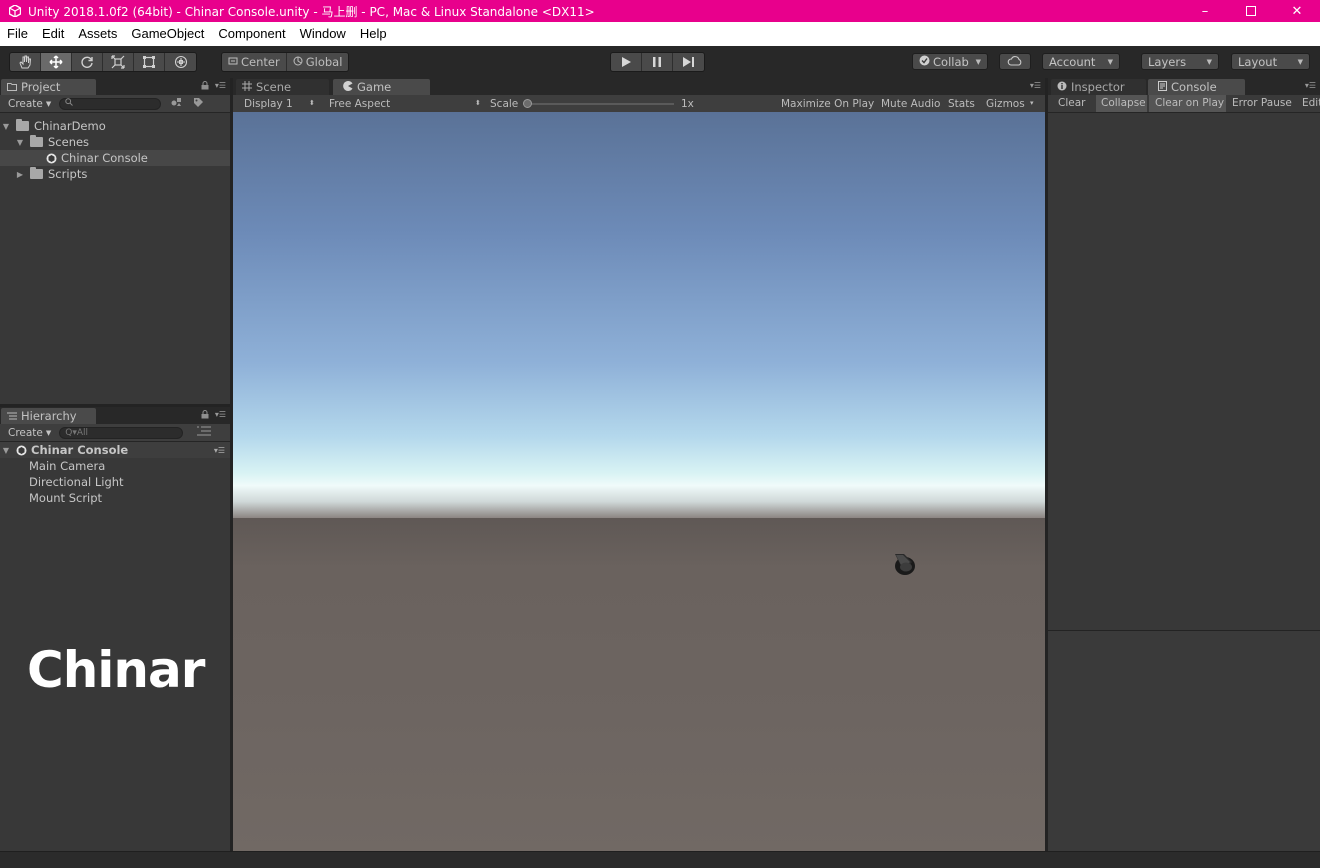 This screenshot has width=1320, height=868. What do you see at coordinates (1005, 104) in the screenshot?
I see `gizmos-dropdown: Gizmos` at bounding box center [1005, 104].